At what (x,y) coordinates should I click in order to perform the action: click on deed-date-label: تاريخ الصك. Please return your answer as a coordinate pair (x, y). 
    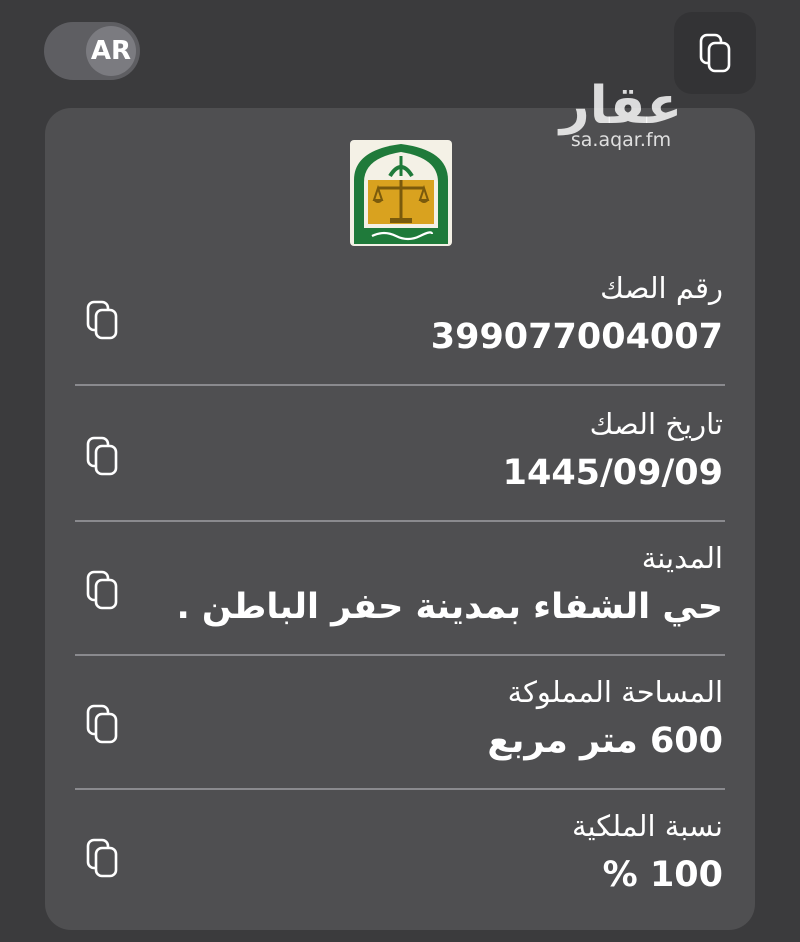
    Looking at the image, I should click on (656, 424).